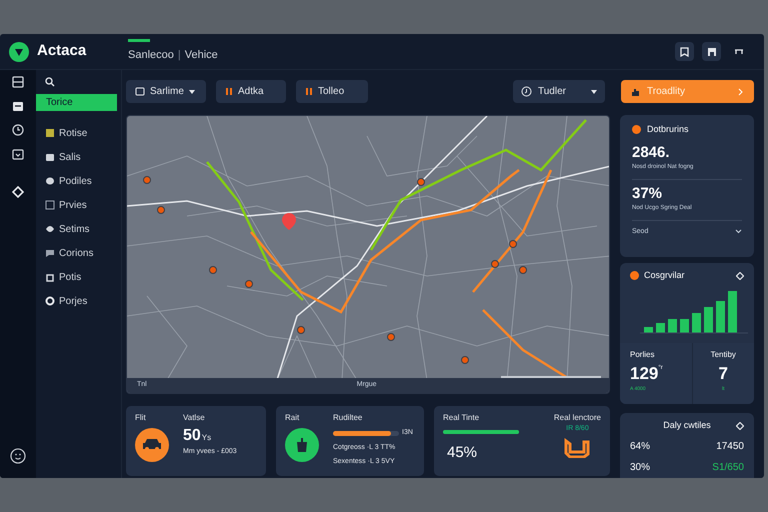 The width and height of the screenshot is (768, 512). I want to click on card-label: Flit, so click(141, 418).